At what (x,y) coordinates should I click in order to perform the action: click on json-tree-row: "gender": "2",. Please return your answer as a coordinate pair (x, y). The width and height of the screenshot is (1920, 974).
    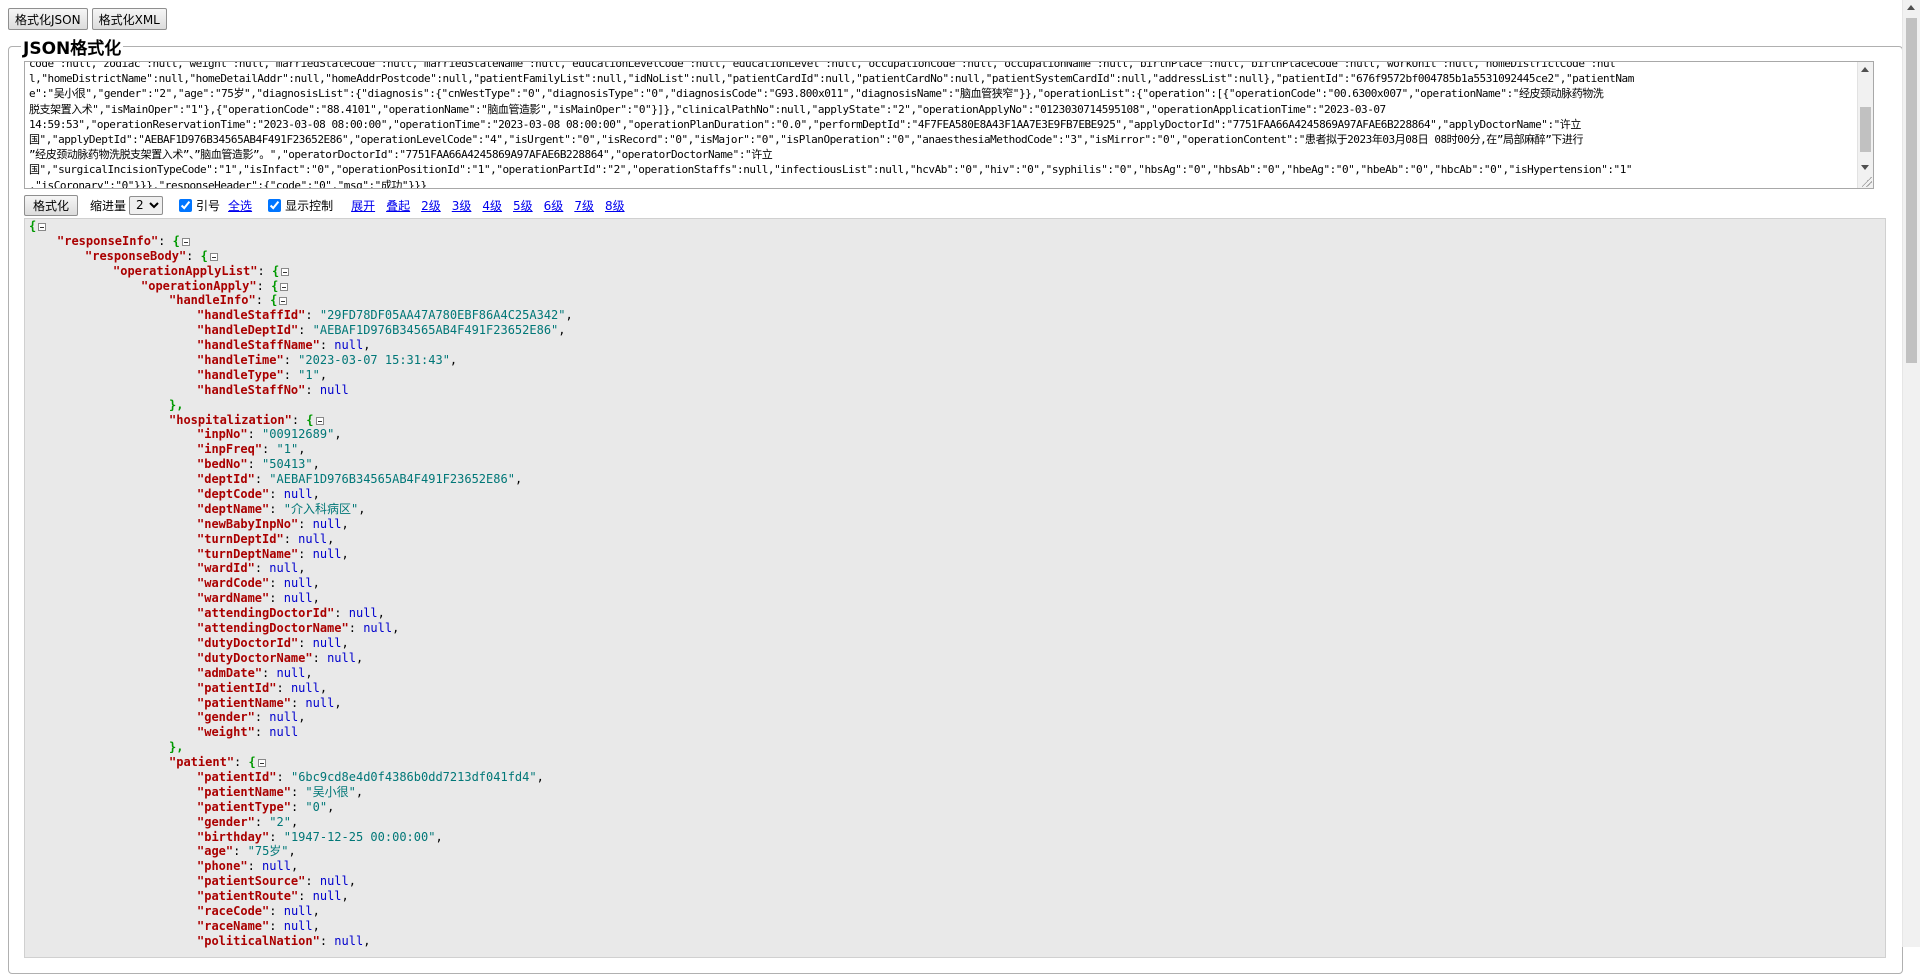
    Looking at the image, I should click on (301, 822).